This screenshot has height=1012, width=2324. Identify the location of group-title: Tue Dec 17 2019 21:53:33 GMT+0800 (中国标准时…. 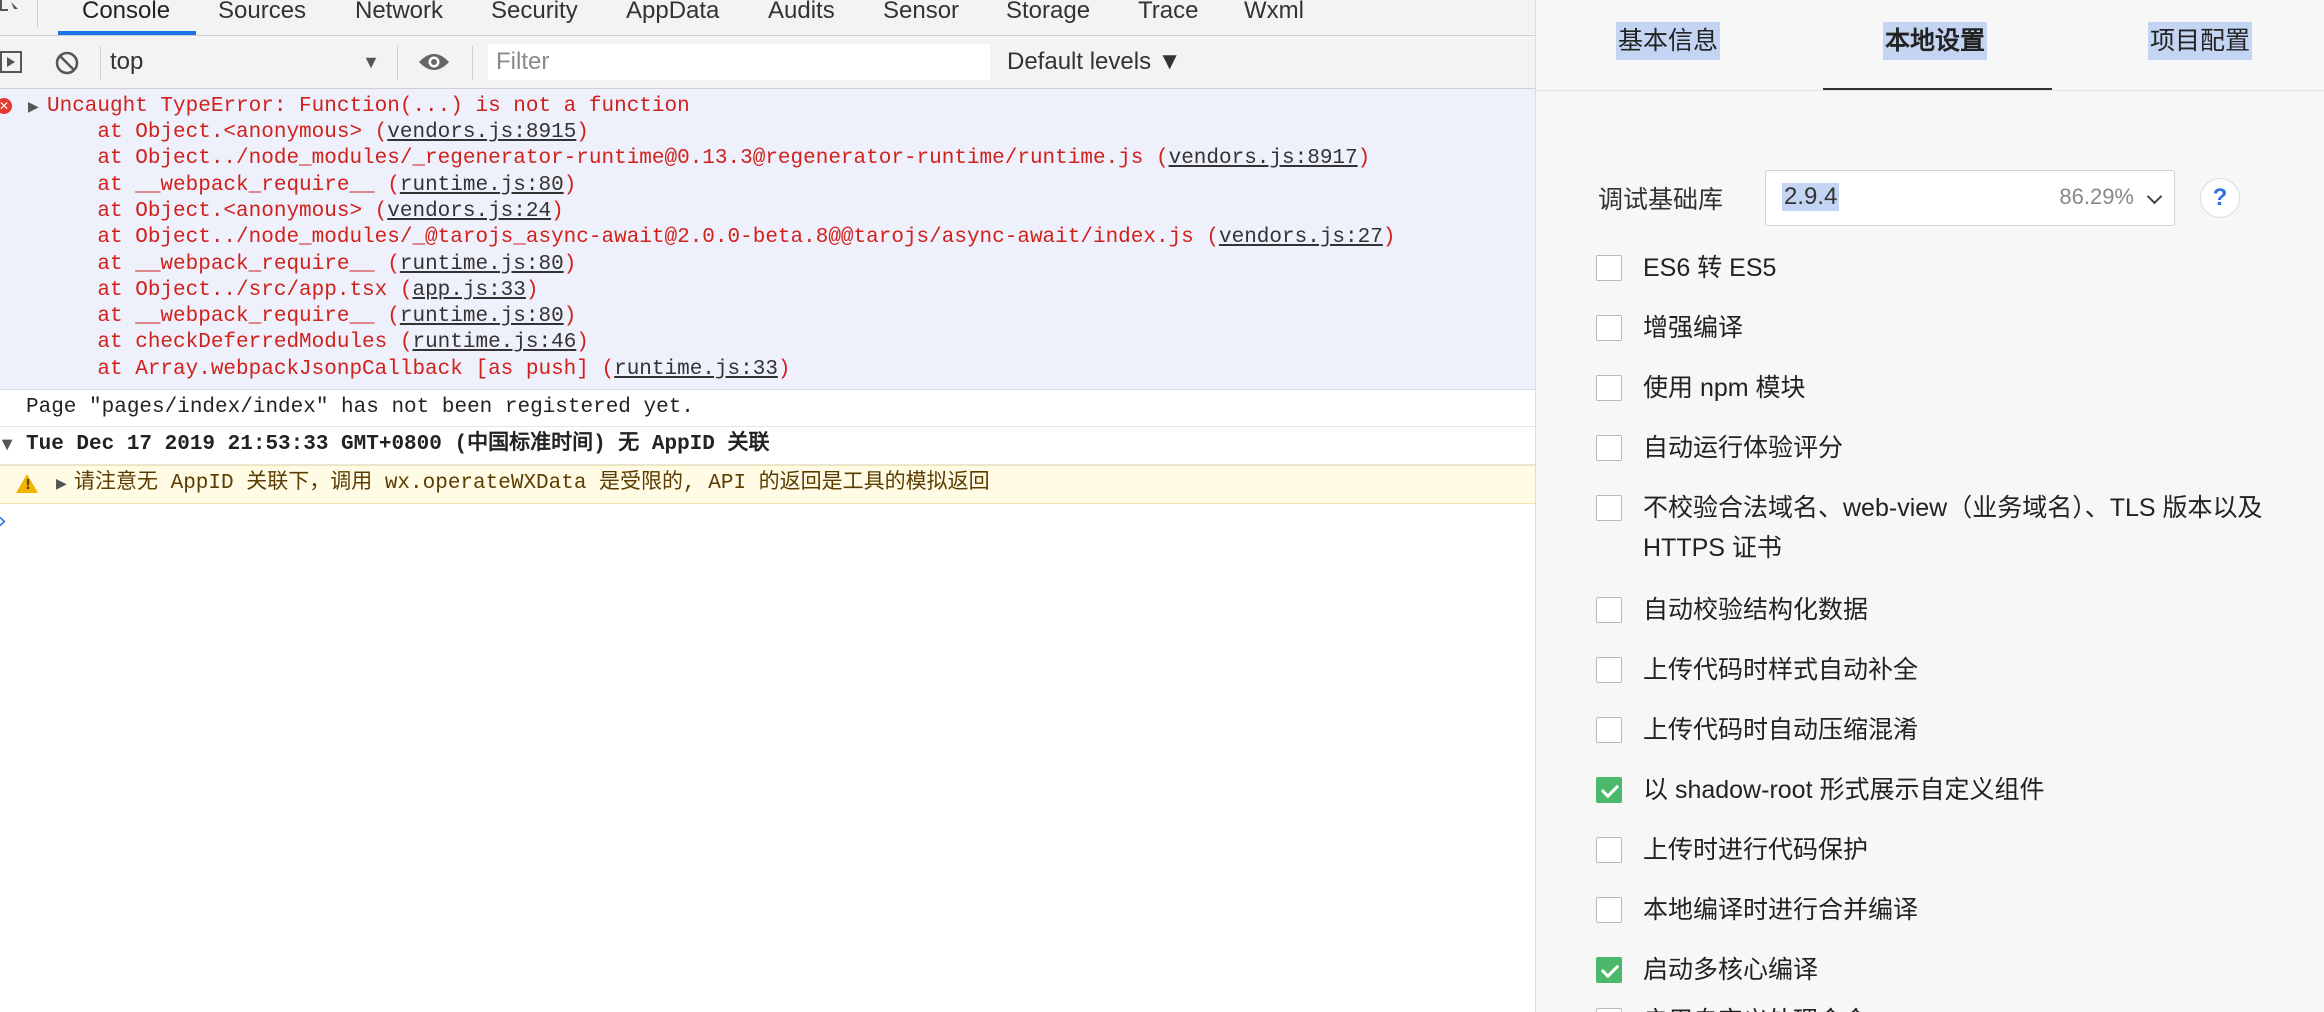
(398, 444).